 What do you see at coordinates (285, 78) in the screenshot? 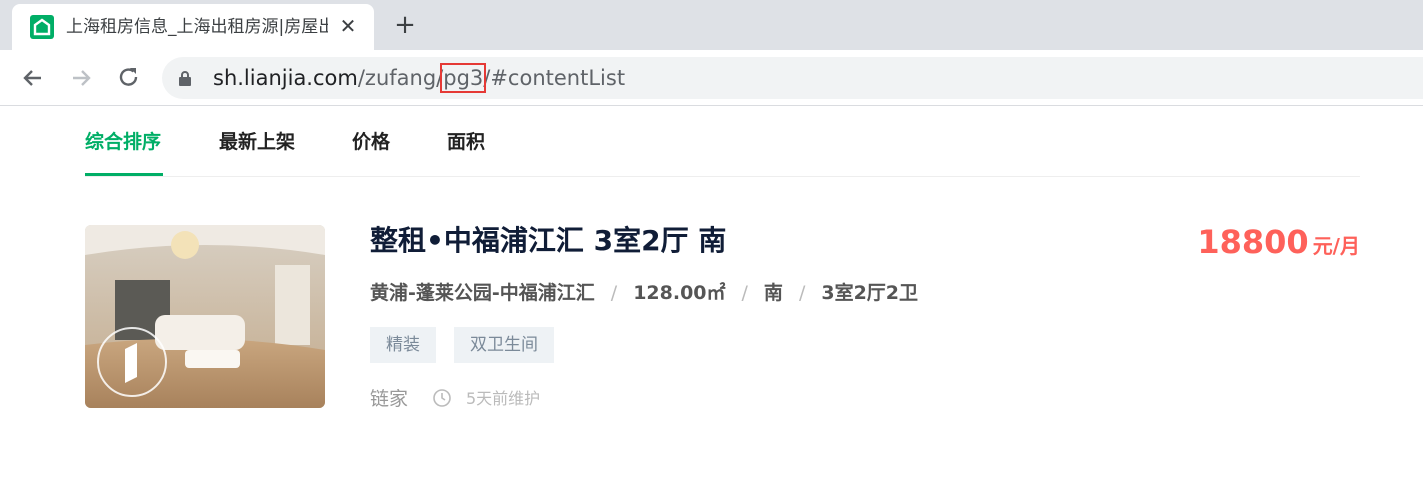
I see `url-host: sh.lianjia.com` at bounding box center [285, 78].